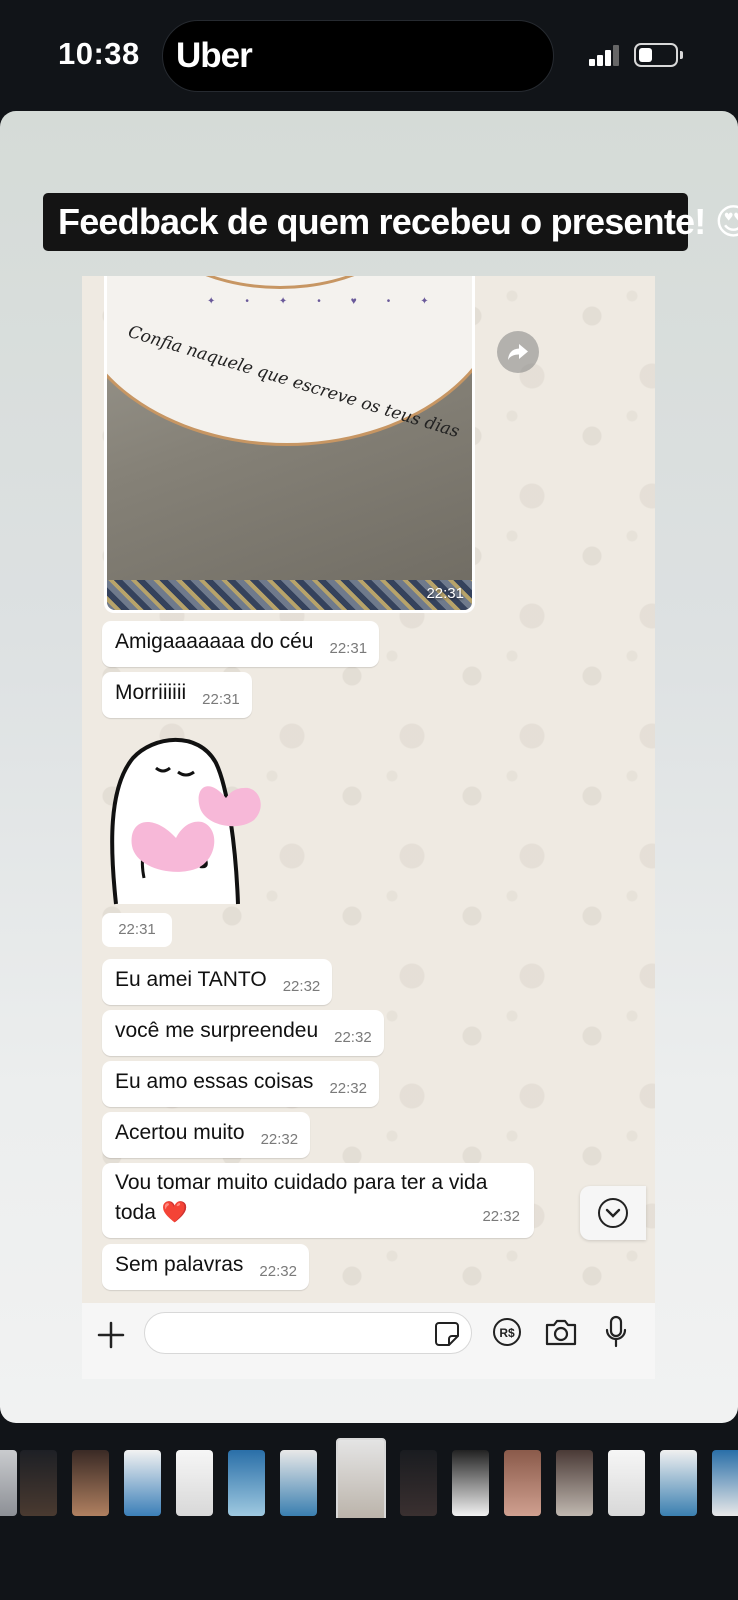 This screenshot has height=1600, width=738. Describe the element at coordinates (111, 1335) in the screenshot. I see `plus-icon` at that location.